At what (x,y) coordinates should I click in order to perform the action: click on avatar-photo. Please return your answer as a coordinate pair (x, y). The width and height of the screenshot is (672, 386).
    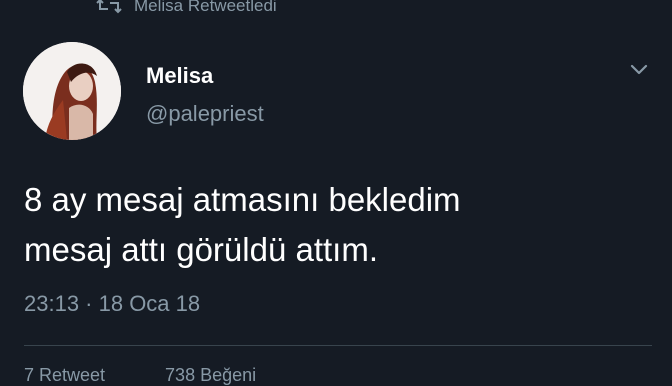
    Looking at the image, I should click on (72, 91).